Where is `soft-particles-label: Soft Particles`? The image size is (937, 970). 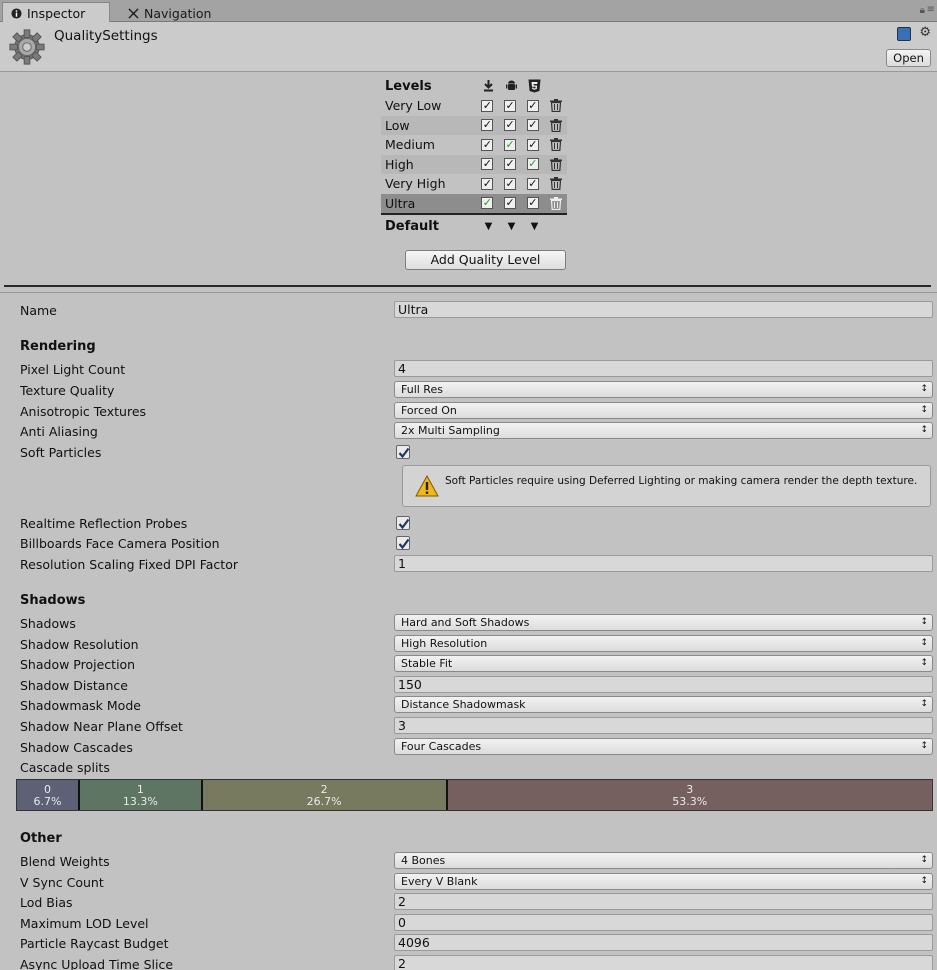 soft-particles-label: Soft Particles is located at coordinates (61, 452).